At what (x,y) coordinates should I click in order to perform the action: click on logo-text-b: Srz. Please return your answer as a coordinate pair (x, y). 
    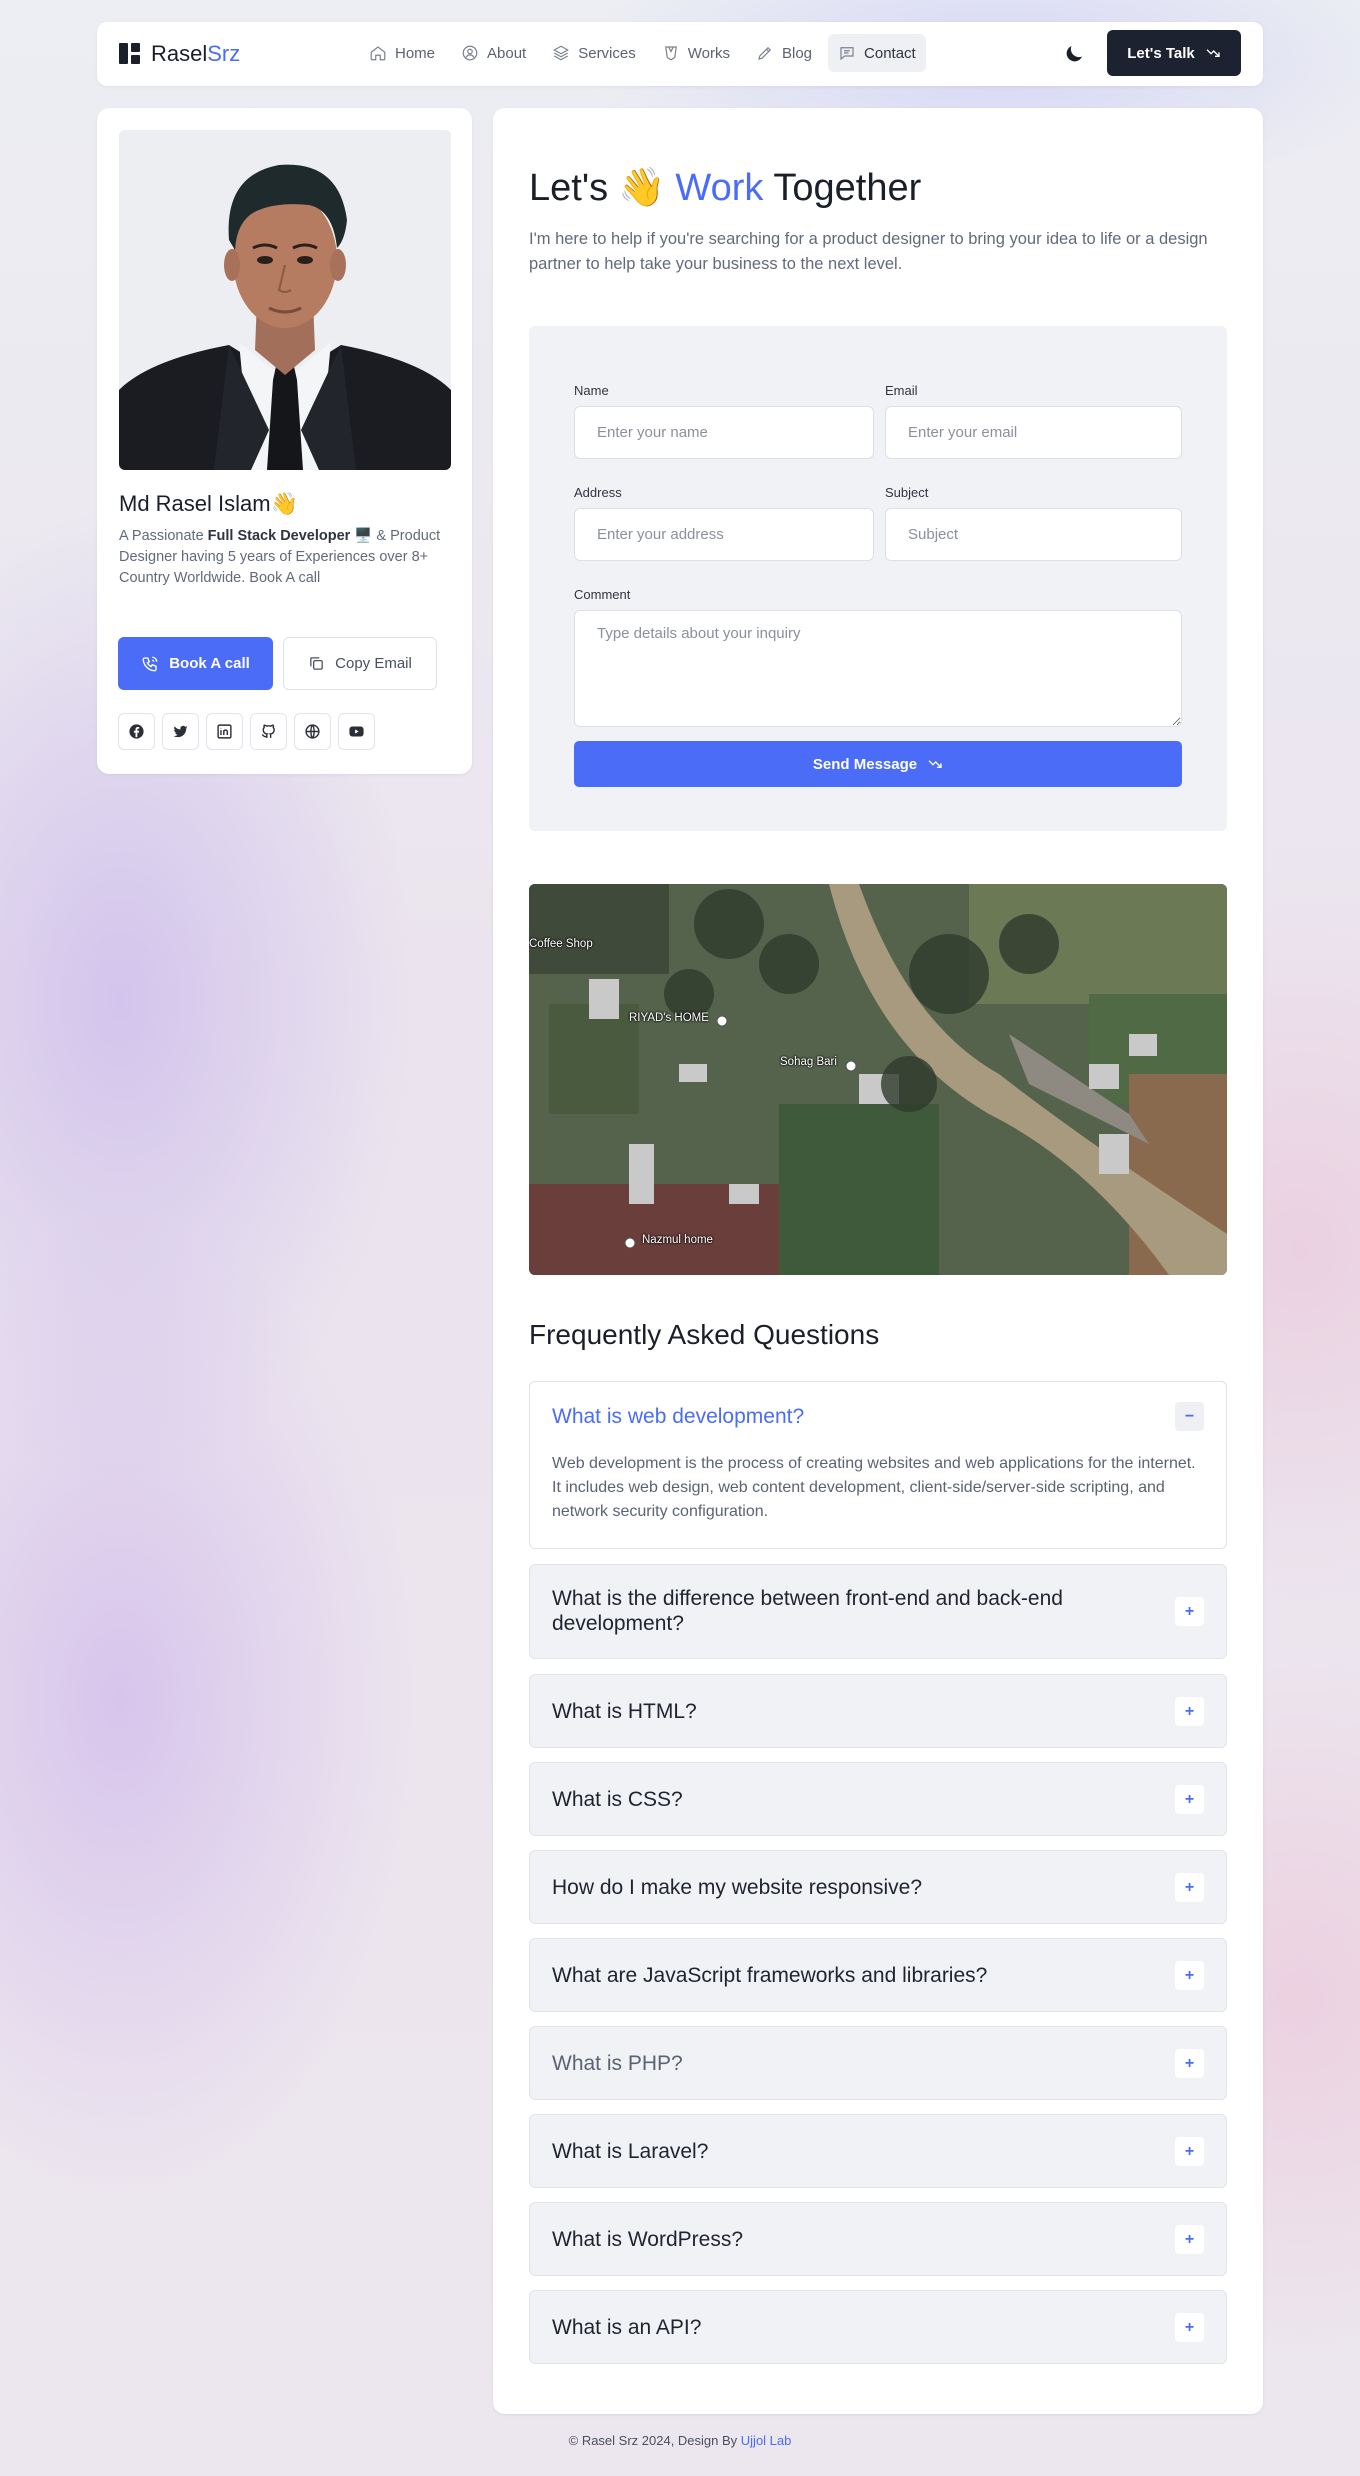
    Looking at the image, I should click on (224, 53).